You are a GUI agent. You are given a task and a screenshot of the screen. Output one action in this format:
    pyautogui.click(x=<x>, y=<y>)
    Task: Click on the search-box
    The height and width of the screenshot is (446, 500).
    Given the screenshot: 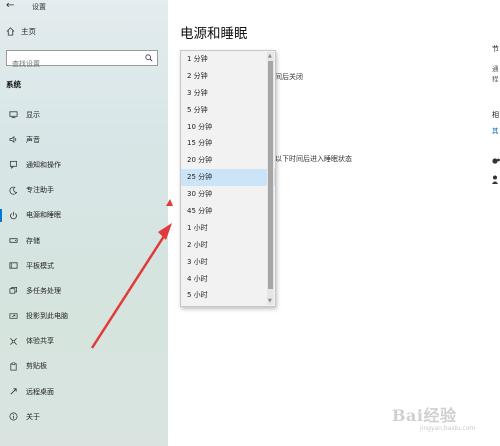 What is the action you would take?
    pyautogui.click(x=82, y=60)
    